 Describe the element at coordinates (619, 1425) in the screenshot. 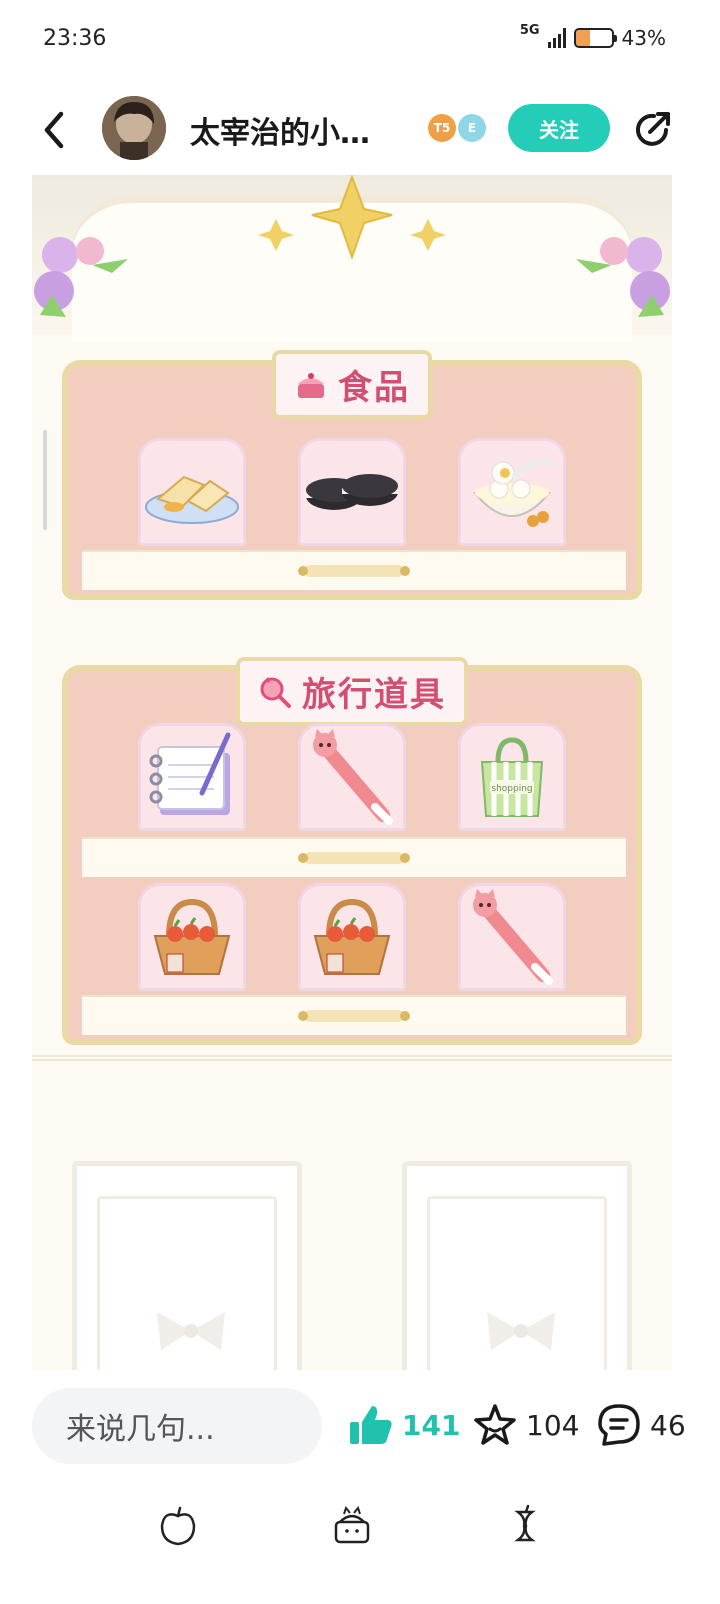

I see `comment-bubble-icon` at that location.